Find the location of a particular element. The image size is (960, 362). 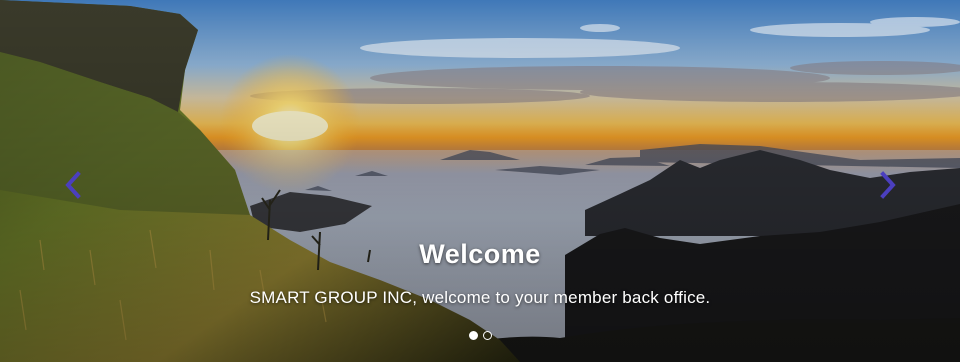

carousel-indicators is located at coordinates (480, 335).